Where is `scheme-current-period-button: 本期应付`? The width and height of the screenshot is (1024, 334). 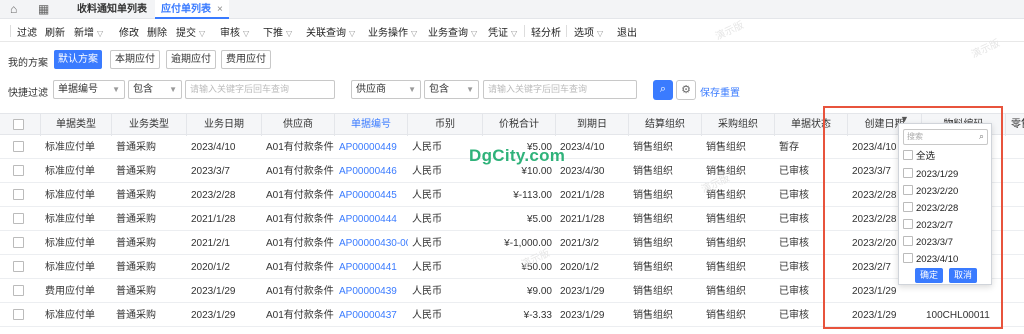 scheme-current-period-button: 本期应付 is located at coordinates (135, 59).